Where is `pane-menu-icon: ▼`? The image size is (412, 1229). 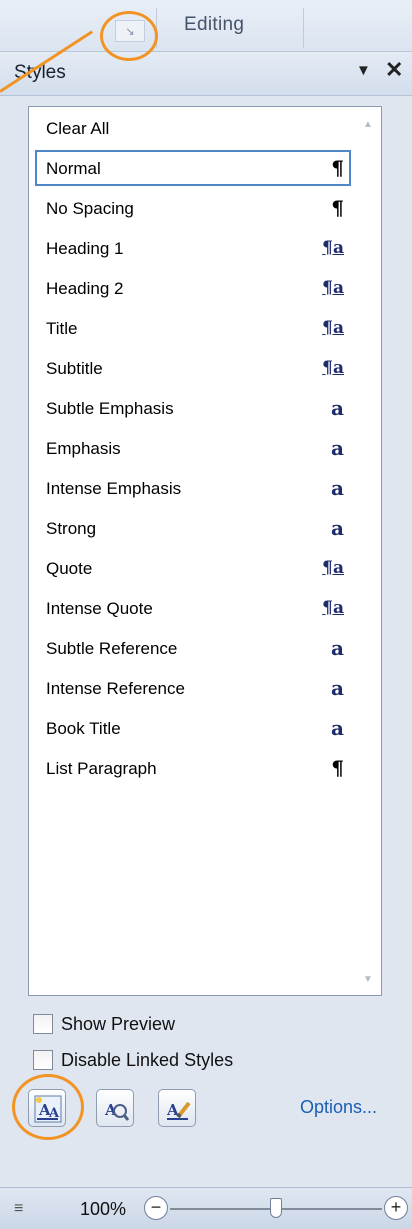 pane-menu-icon: ▼ is located at coordinates (363, 70).